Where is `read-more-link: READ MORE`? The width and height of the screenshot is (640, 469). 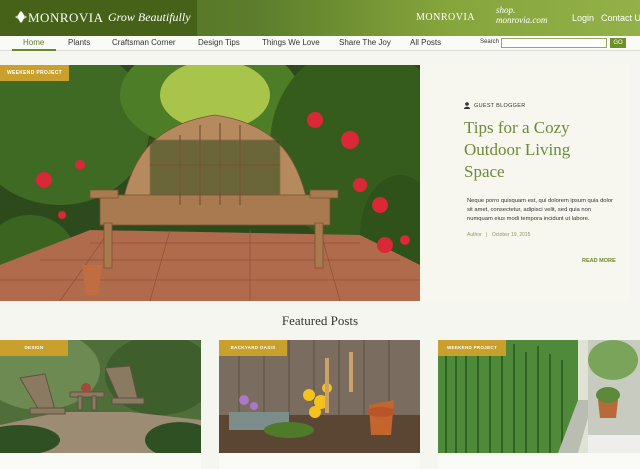 read-more-link: READ MORE is located at coordinates (599, 261).